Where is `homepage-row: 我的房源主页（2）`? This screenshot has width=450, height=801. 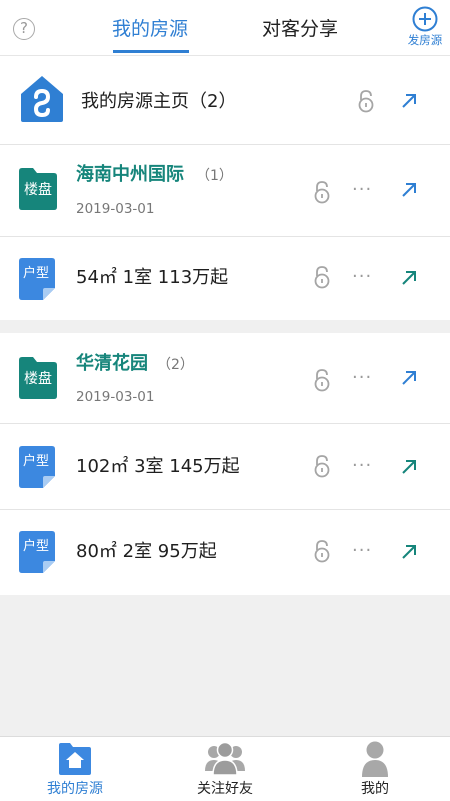 homepage-row: 我的房源主页（2） is located at coordinates (225, 100).